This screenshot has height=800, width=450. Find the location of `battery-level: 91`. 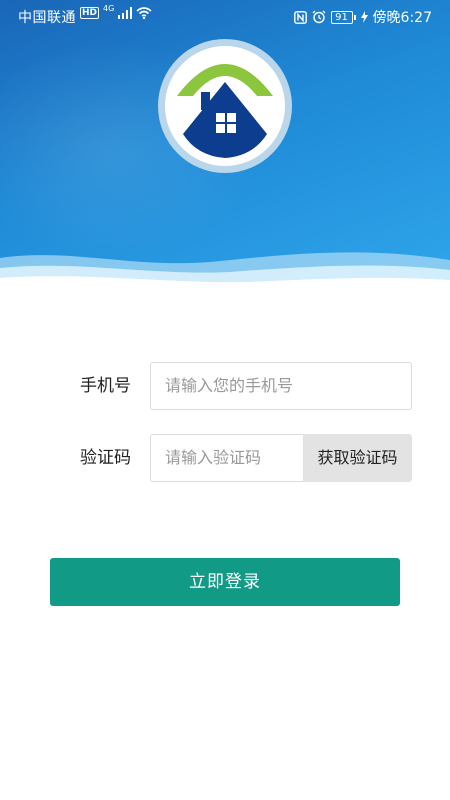

battery-level: 91 is located at coordinates (341, 17).